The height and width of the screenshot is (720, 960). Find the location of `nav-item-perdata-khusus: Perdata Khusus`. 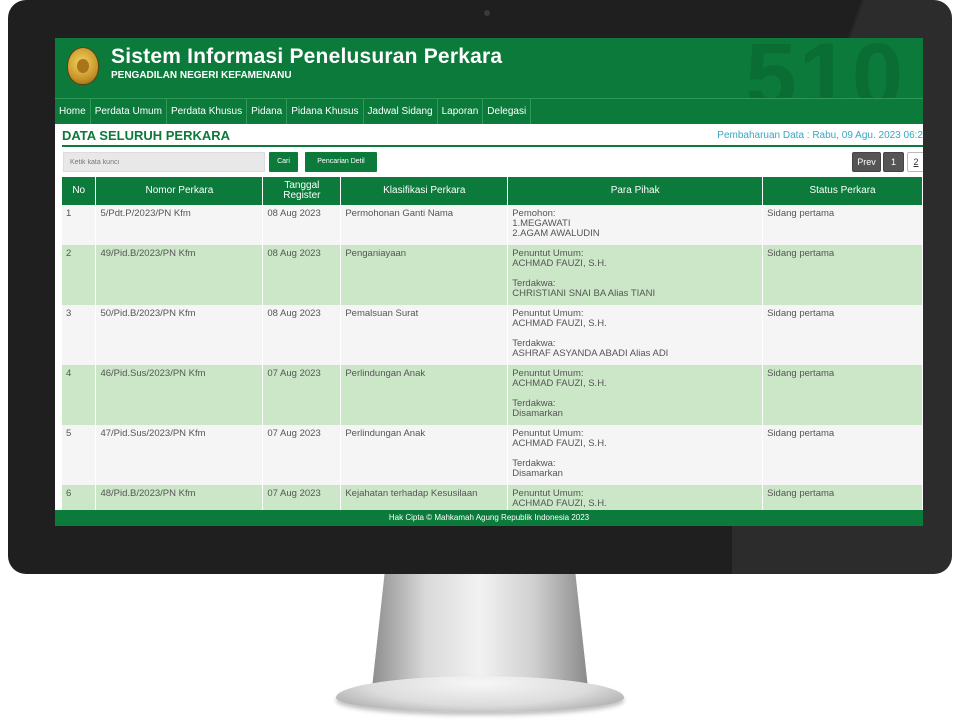

nav-item-perdata-khusus: Perdata Khusus is located at coordinates (207, 111).